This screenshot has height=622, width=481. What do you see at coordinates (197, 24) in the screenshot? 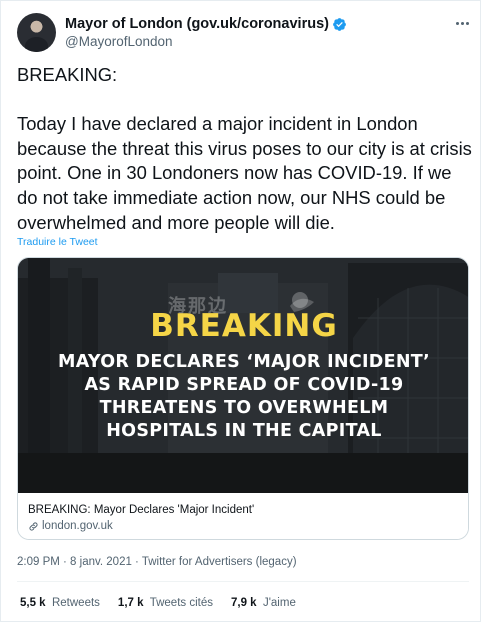
I see `display-name-text: Mayor of London (gov.uk/coronavirus)` at bounding box center [197, 24].